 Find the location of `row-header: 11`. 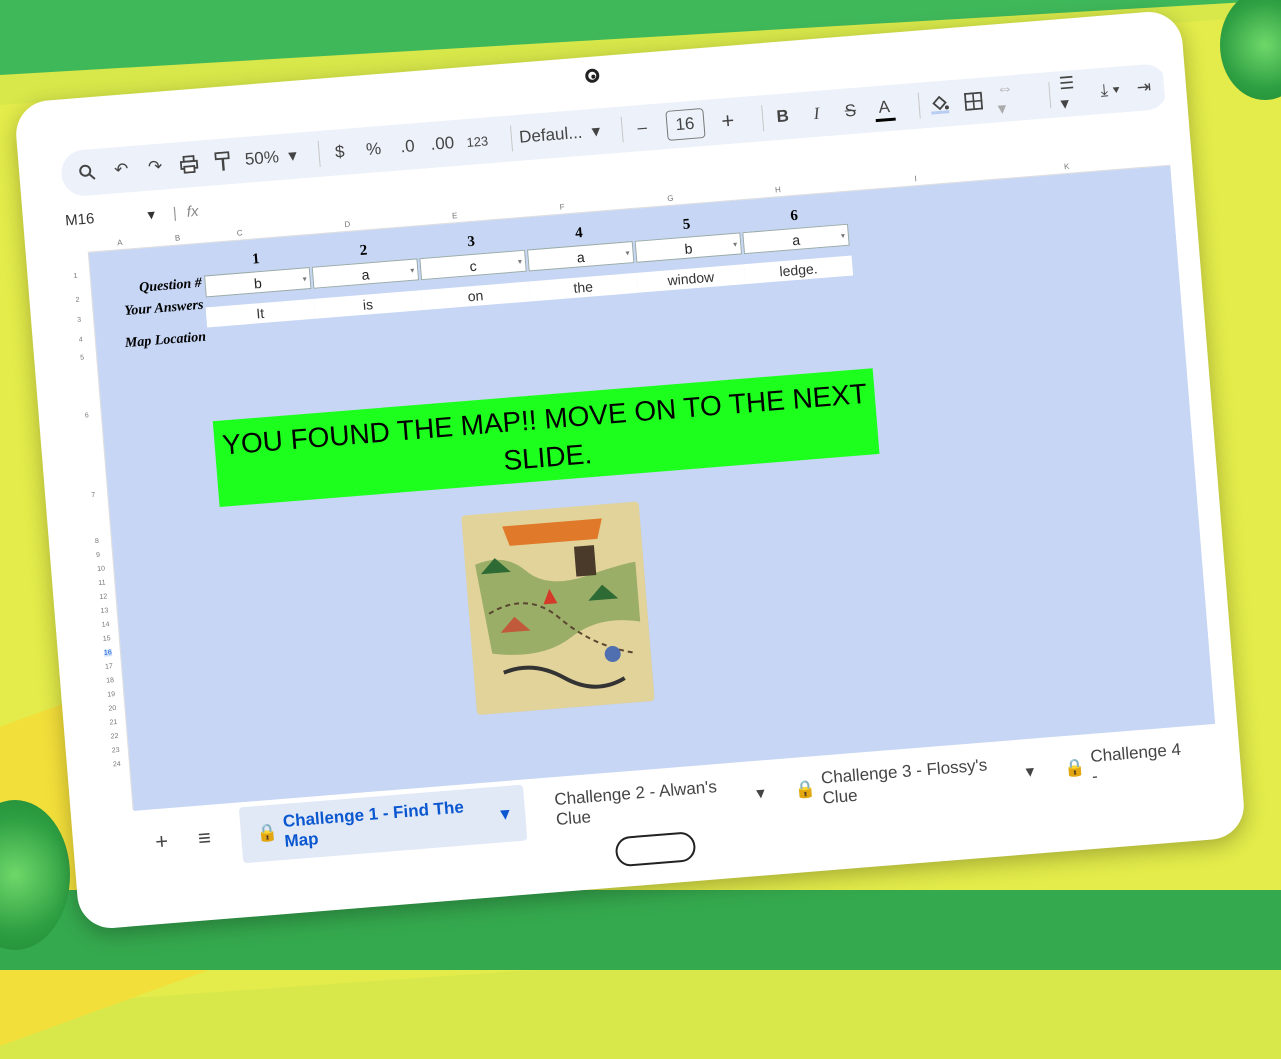

row-header: 11 is located at coordinates (102, 583).